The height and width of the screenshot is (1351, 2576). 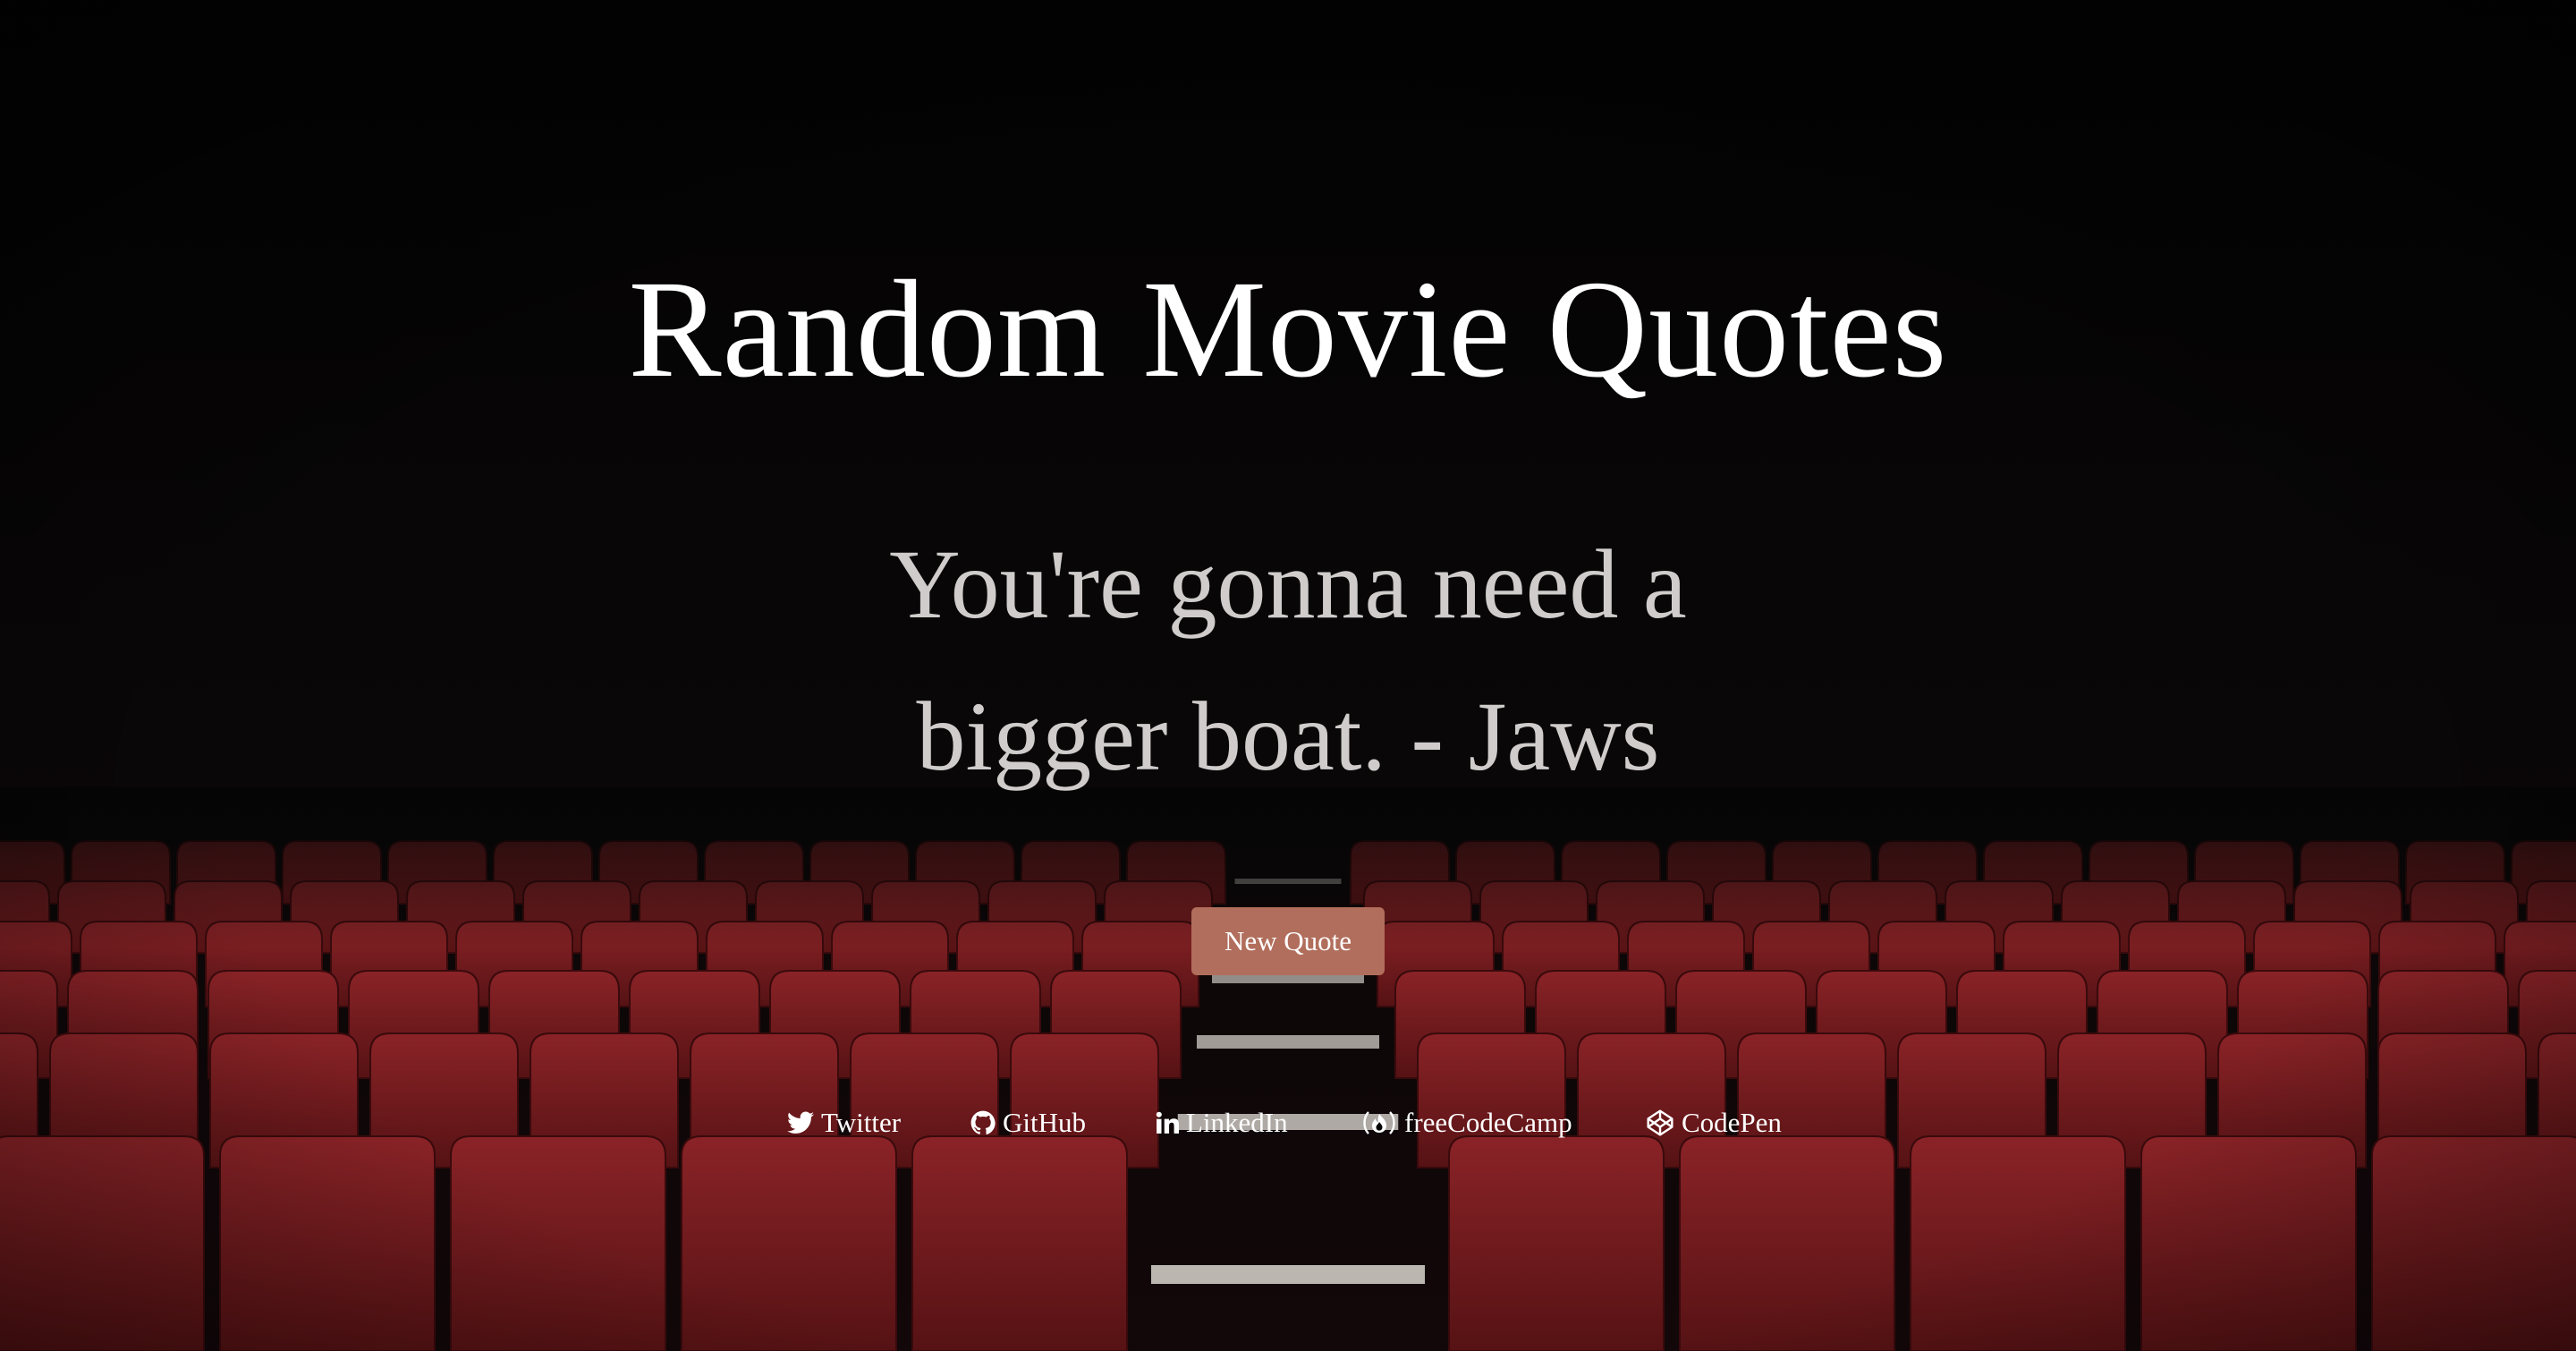 I want to click on linkedin-link: LinkedIn, so click(x=1222, y=1123).